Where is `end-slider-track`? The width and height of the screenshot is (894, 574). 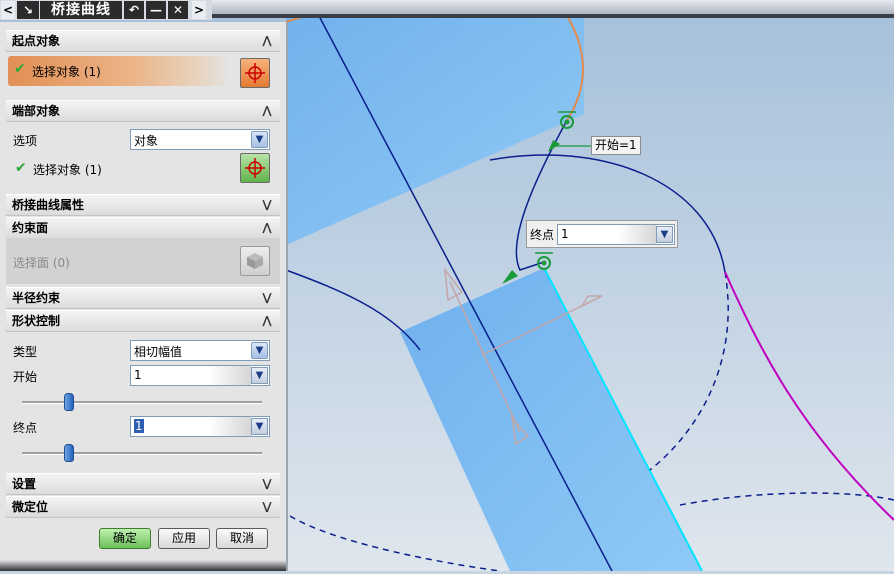 end-slider-track is located at coordinates (142, 453).